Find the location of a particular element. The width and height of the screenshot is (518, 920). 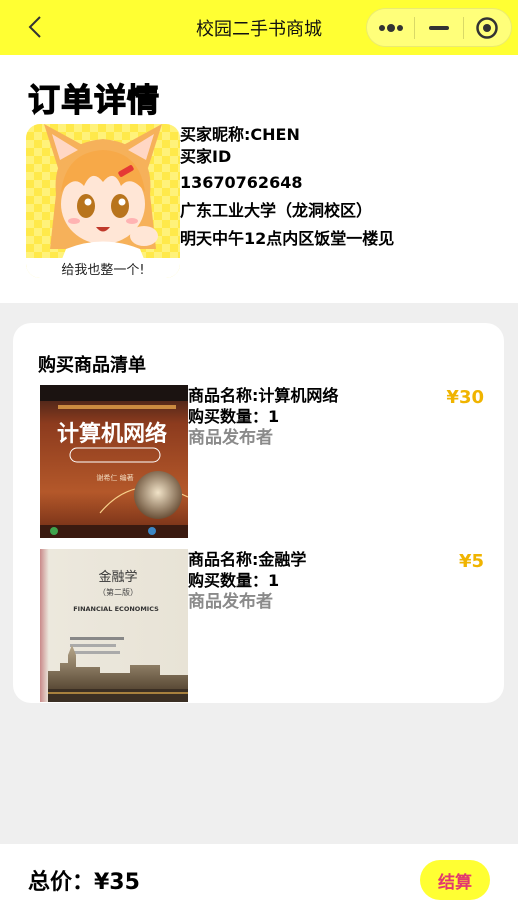

book-cover-image: 金融学 （第二版） FINANCIAL ECONOMICS is located at coordinates (114, 625).